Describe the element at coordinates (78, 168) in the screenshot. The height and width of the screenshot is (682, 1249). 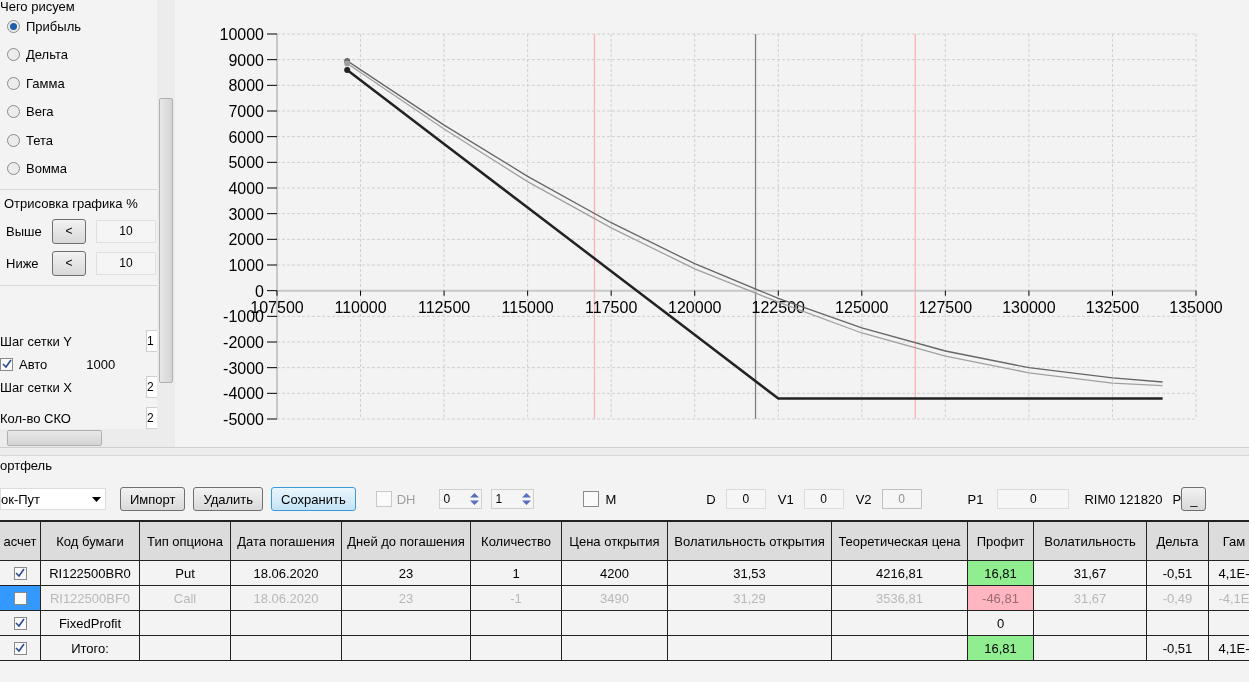
I see `radio-option: Вомма` at that location.